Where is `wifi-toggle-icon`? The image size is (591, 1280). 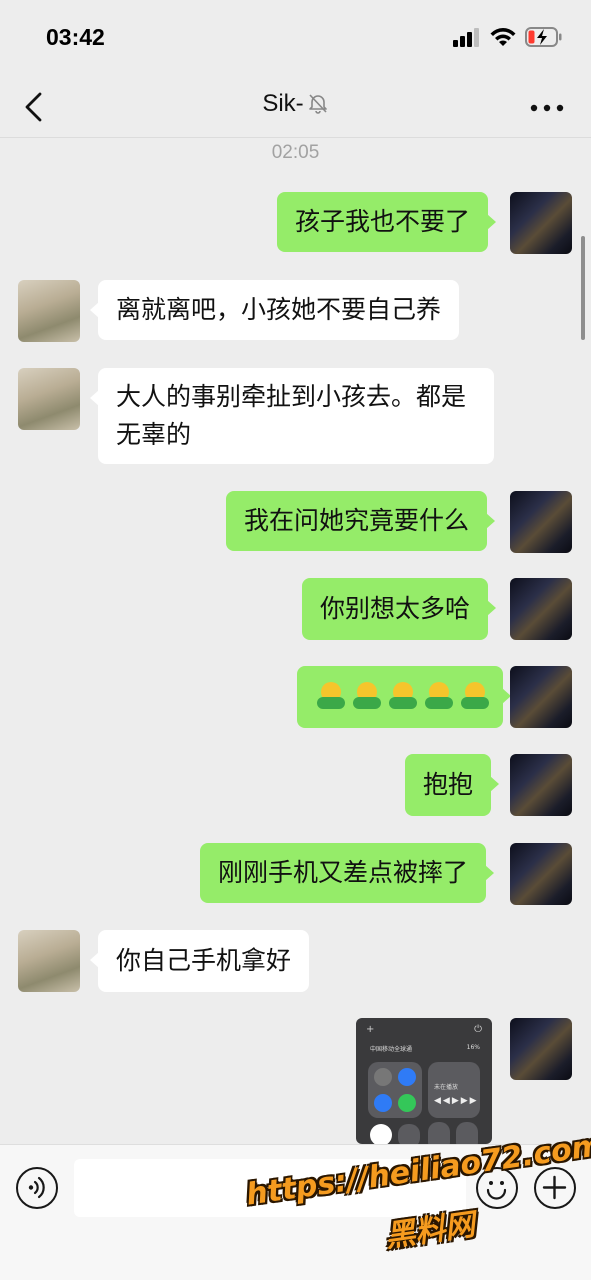
wifi-toggle-icon is located at coordinates (383, 1103).